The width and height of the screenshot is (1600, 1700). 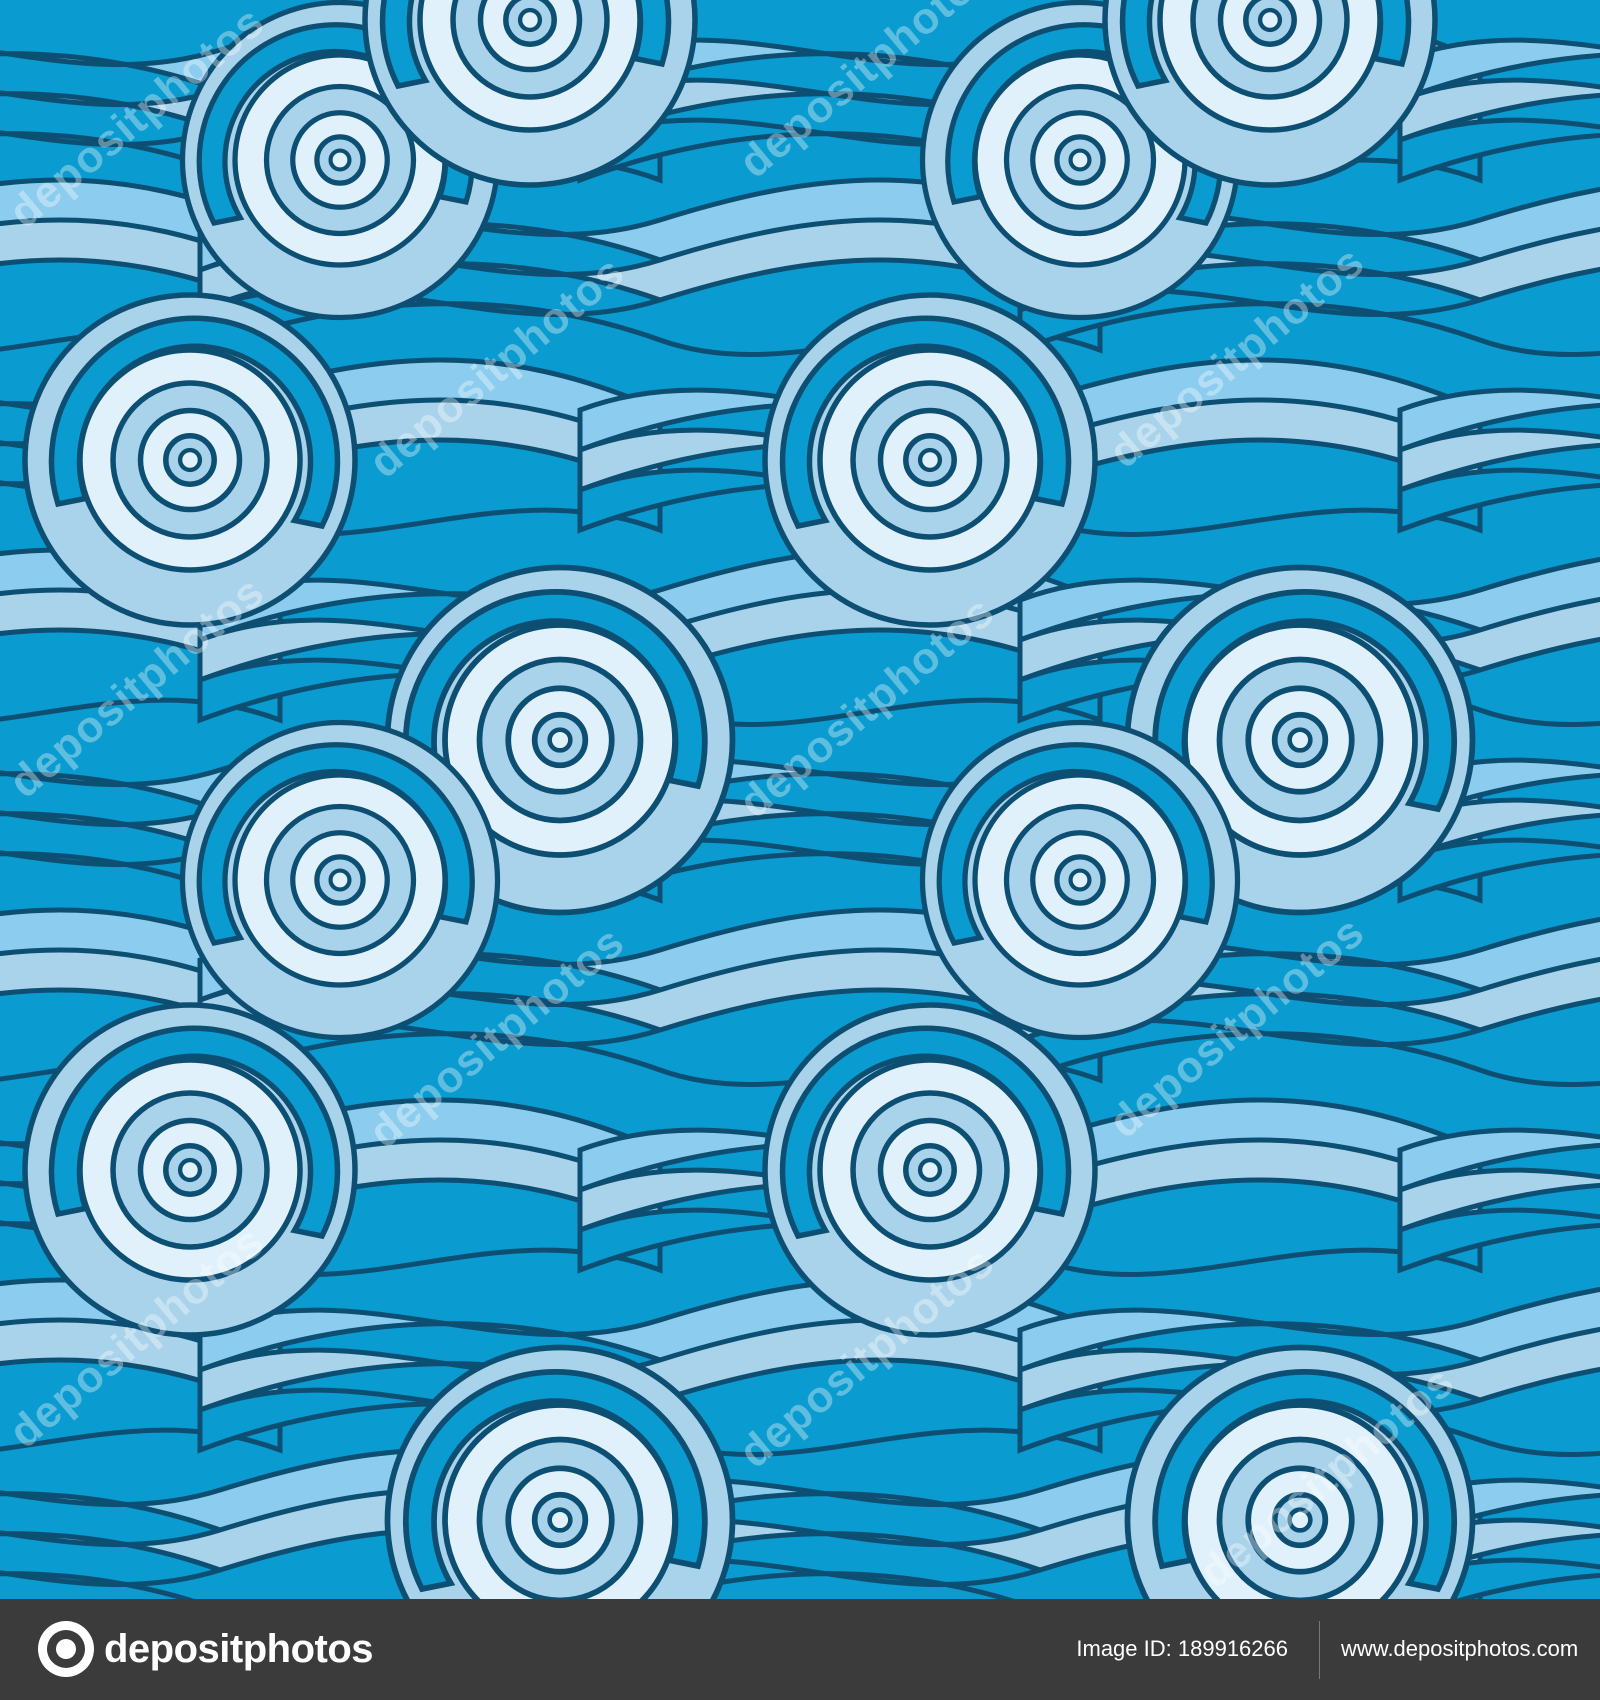 What do you see at coordinates (1232, 1648) in the screenshot?
I see `image-id-value: 189916266` at bounding box center [1232, 1648].